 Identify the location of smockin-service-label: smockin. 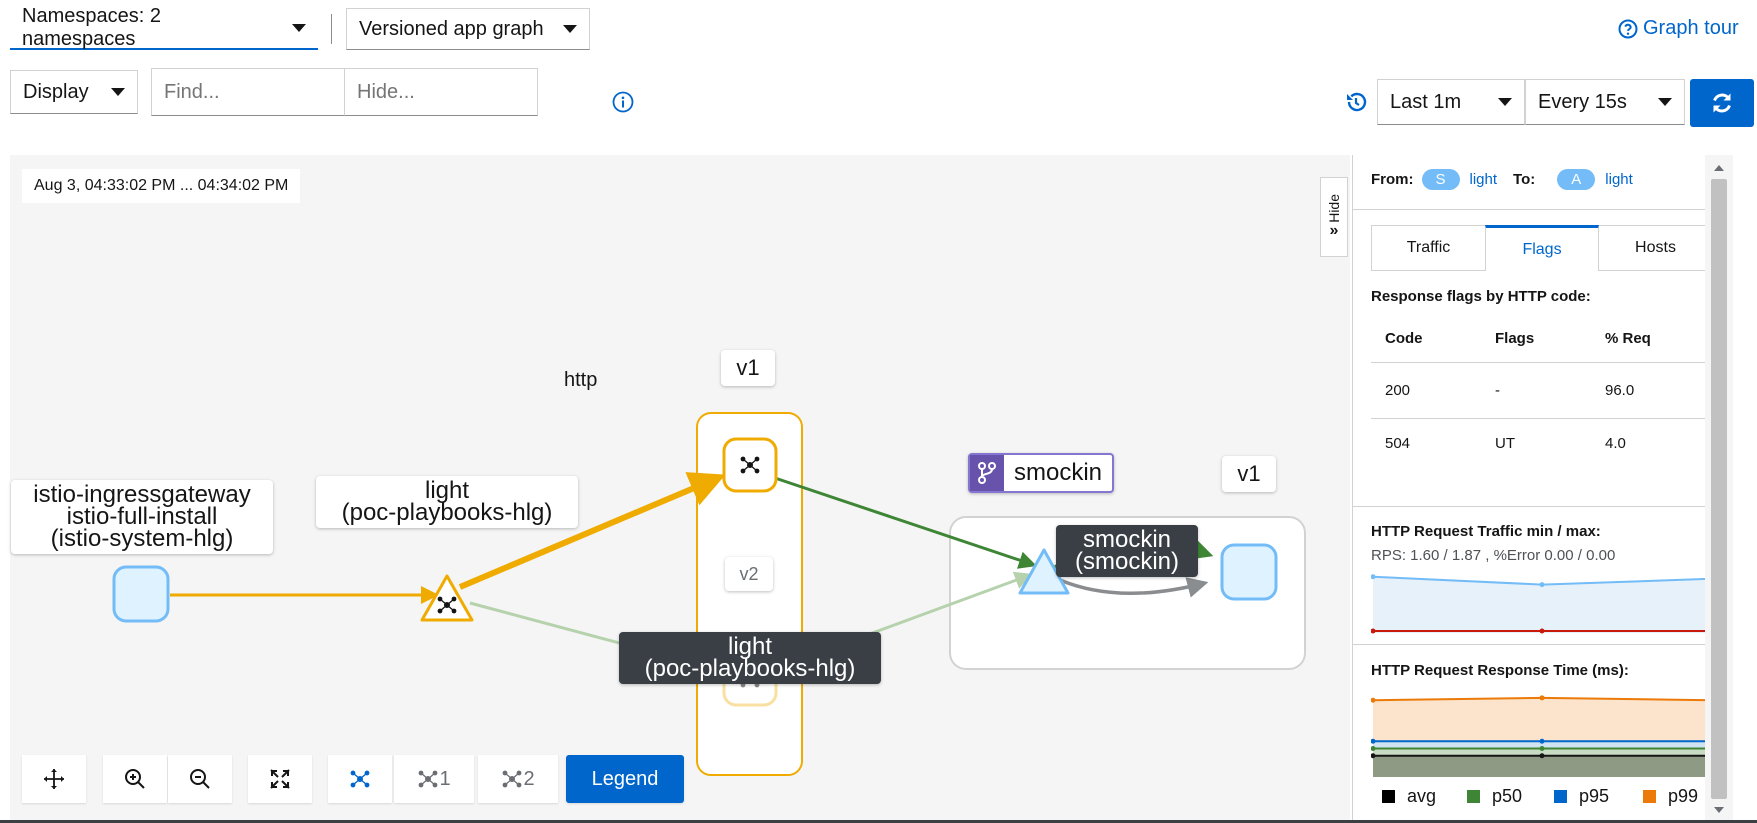
(1041, 473).